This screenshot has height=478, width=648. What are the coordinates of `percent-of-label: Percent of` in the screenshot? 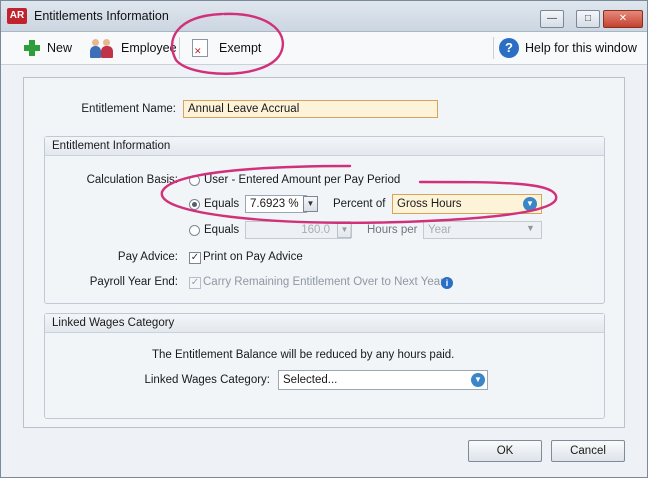 It's located at (359, 204).